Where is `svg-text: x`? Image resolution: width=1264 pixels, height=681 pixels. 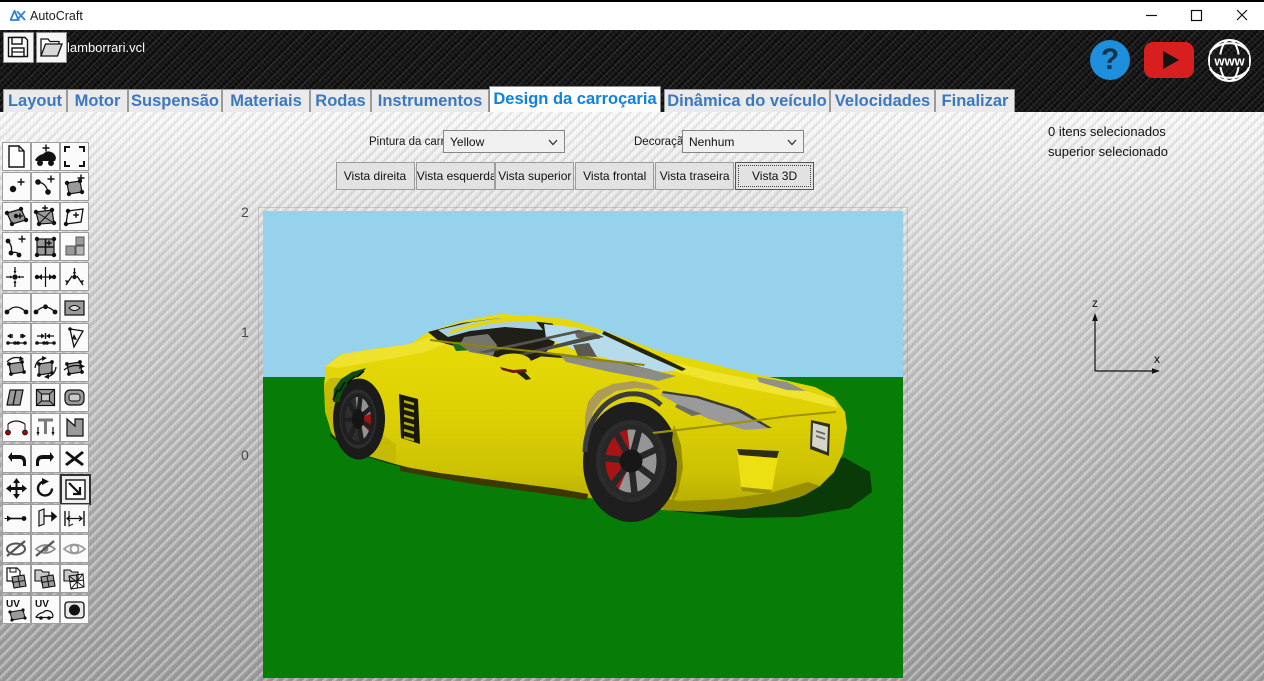
svg-text: x is located at coordinates (1157, 359).